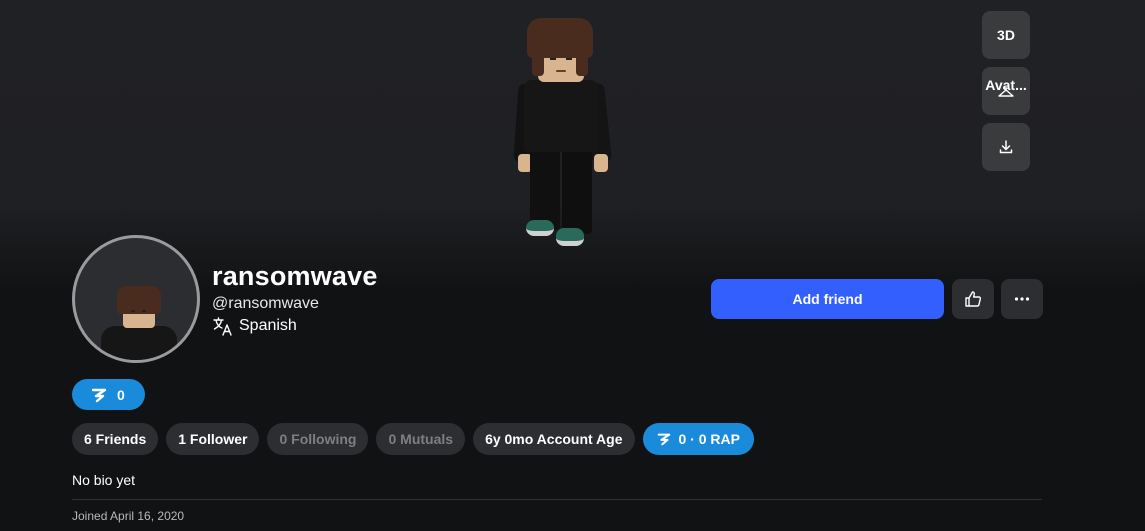 This screenshot has width=1145, height=531. I want to click on rap-pill: 0 · 0 RAP, so click(698, 439).